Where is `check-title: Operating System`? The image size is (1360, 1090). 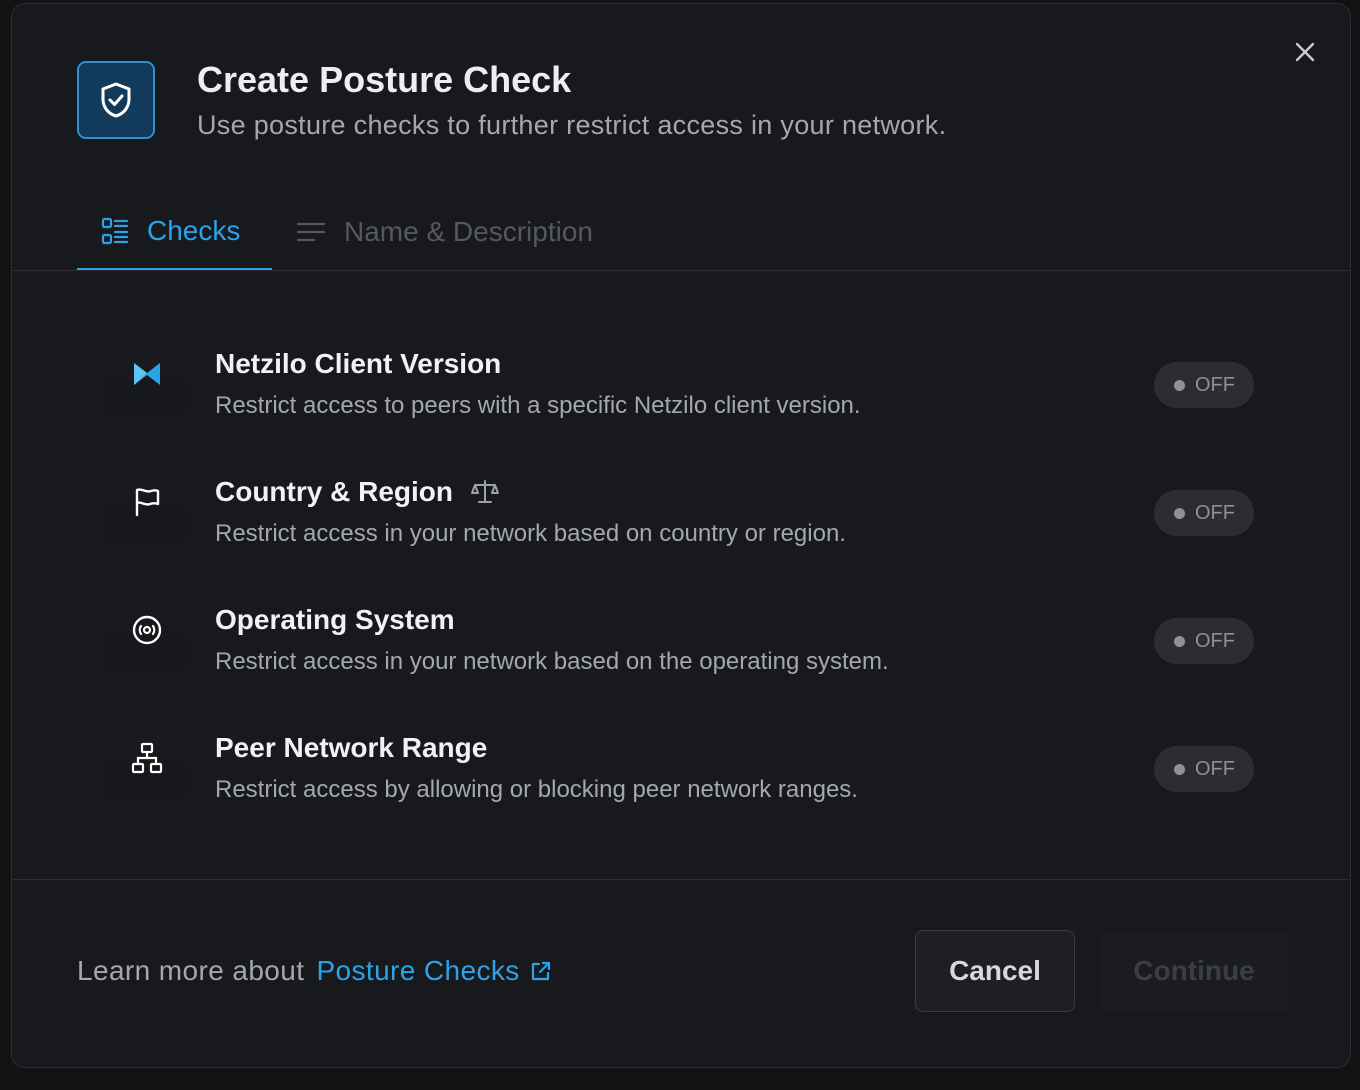 check-title: Operating System is located at coordinates (335, 620).